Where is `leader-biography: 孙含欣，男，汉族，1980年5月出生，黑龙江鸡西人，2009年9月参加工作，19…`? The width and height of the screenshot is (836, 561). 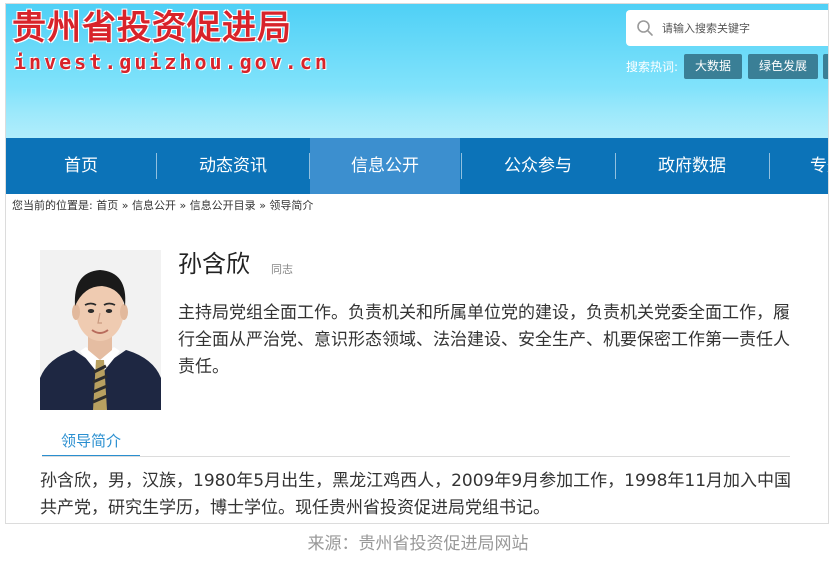 leader-biography: 孙含欣，男，汉族，1980年5月出生，黑龙江鸡西人，2009年9月参加工作，19… is located at coordinates (416, 494).